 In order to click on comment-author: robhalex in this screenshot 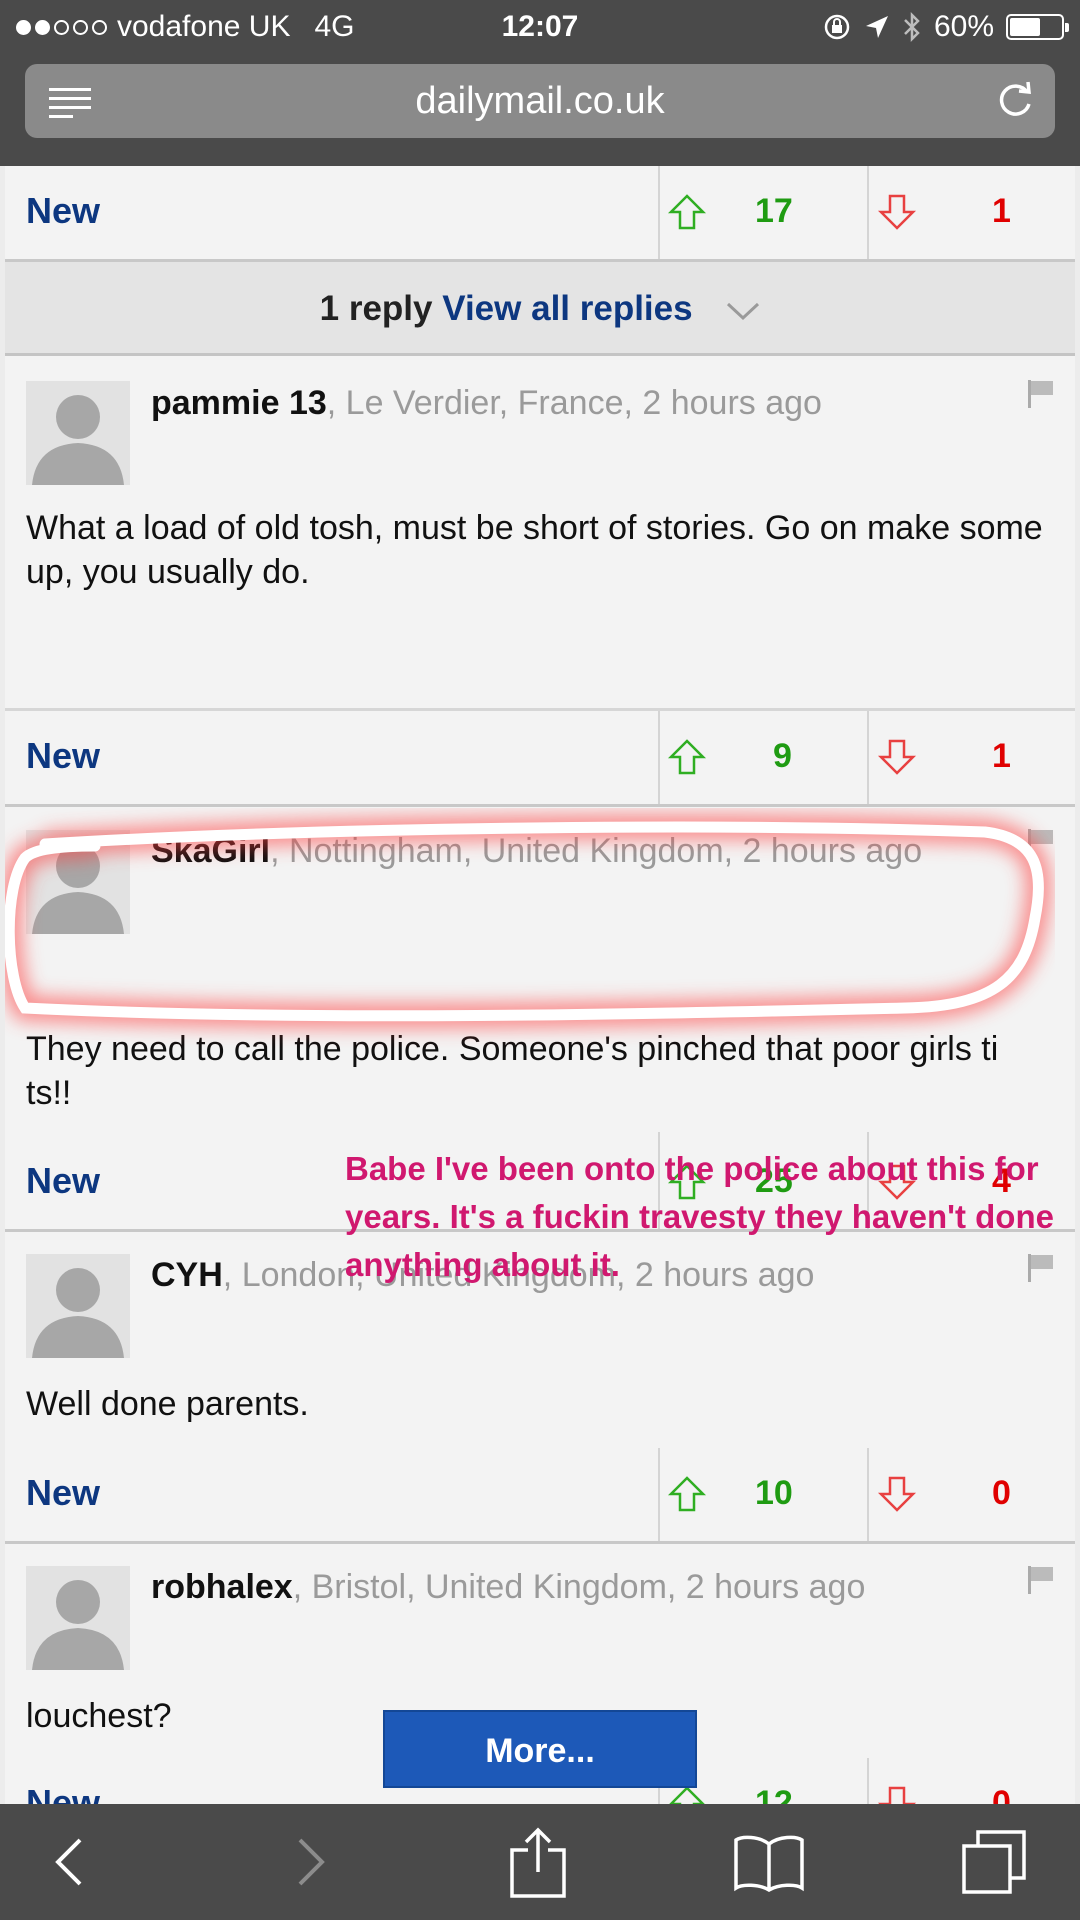, I will do `click(222, 1587)`.